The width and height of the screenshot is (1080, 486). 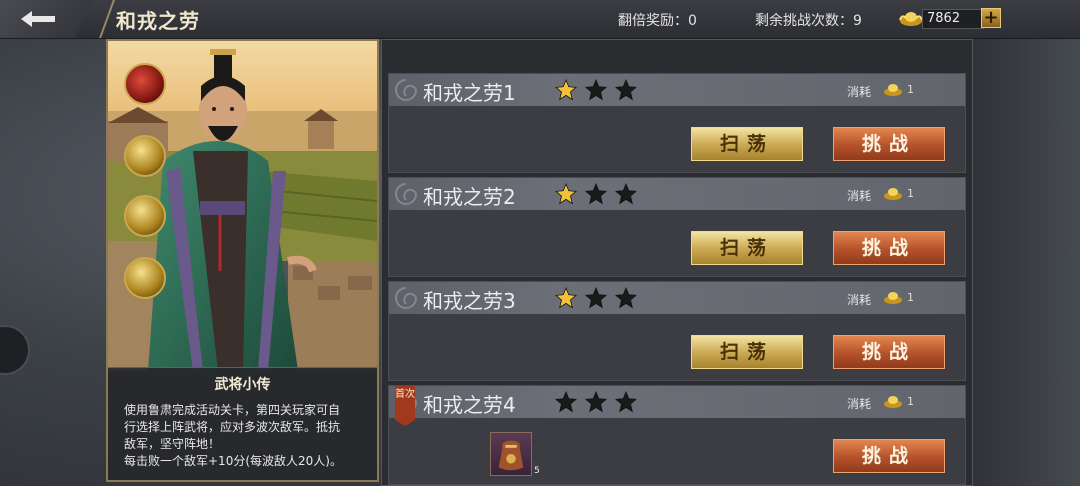 What do you see at coordinates (991, 18) in the screenshot?
I see `add-gold-button: +` at bounding box center [991, 18].